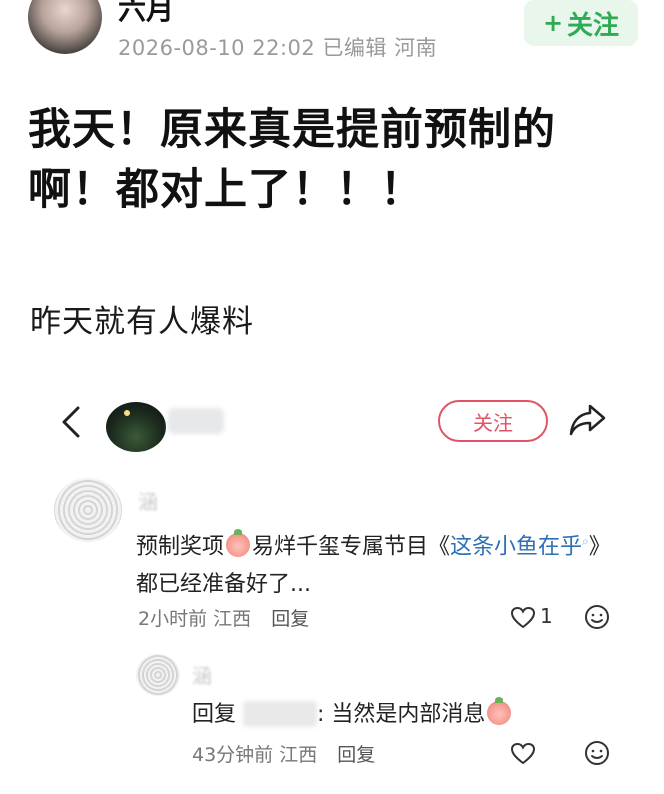 This screenshot has width=664, height=794. I want to click on comment-time: 2小时前, so click(173, 619).